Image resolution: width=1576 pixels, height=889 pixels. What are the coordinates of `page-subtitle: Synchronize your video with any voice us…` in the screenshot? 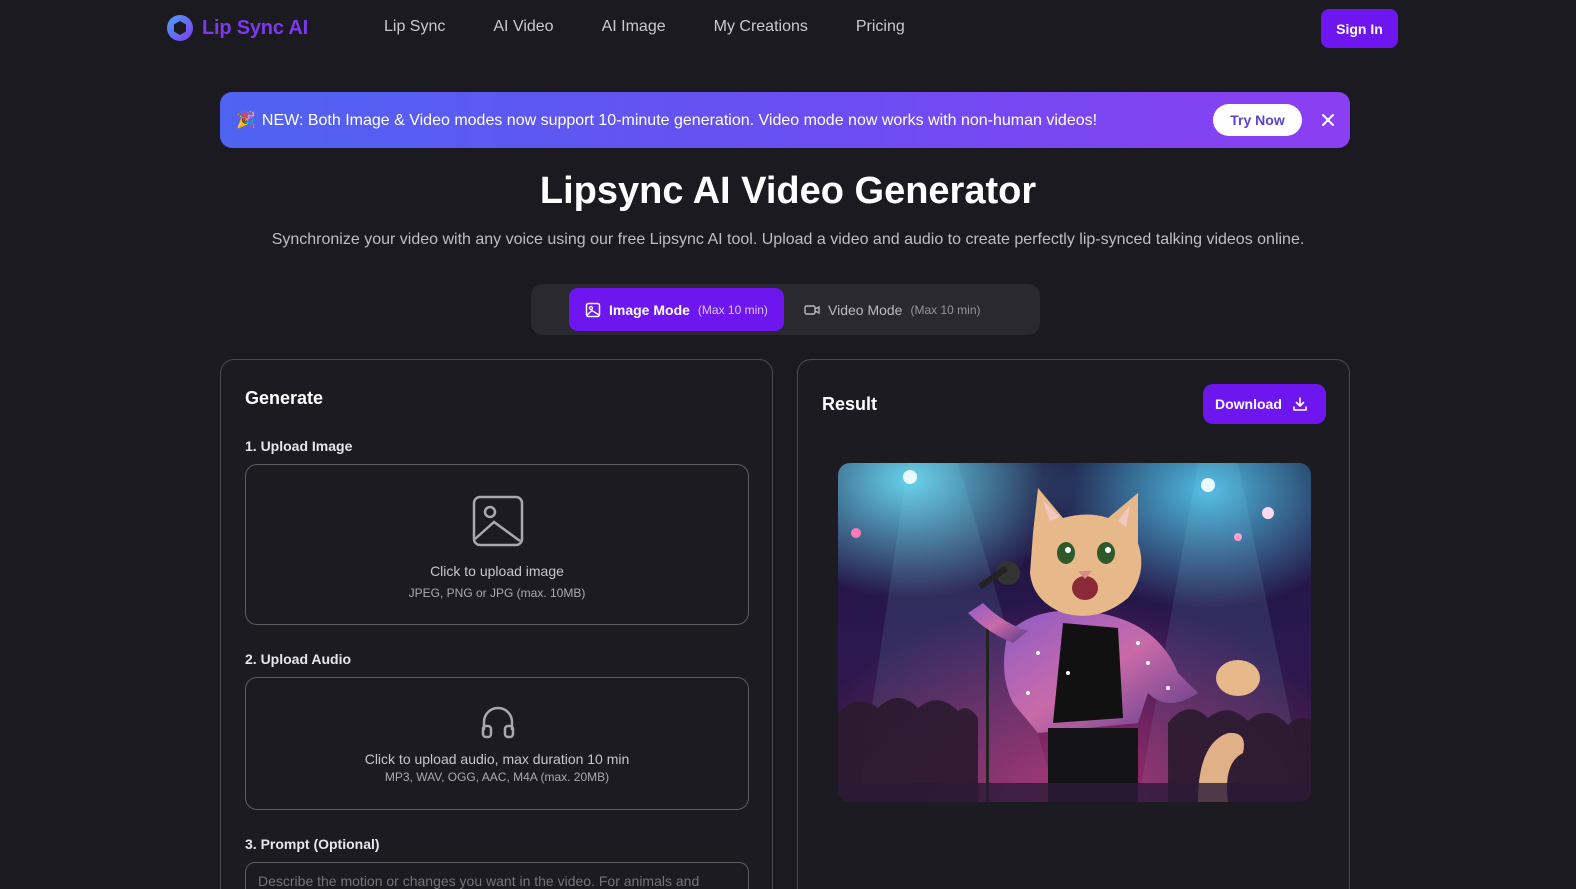 It's located at (788, 239).